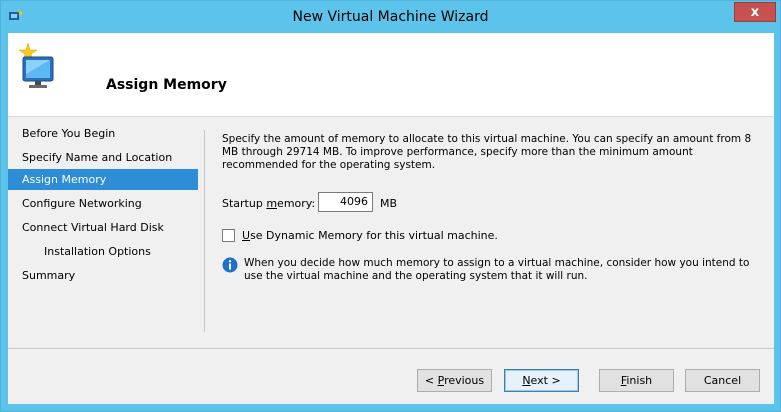 This screenshot has height=412, width=781. I want to click on info-icon, so click(230, 265).